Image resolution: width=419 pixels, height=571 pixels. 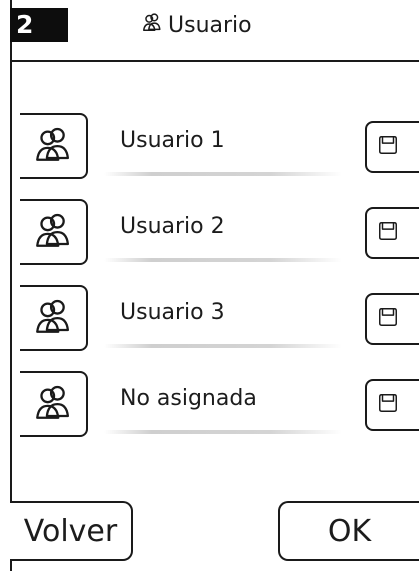 I want to click on header-bar: 2 Usuario, so click(x=214, y=35).